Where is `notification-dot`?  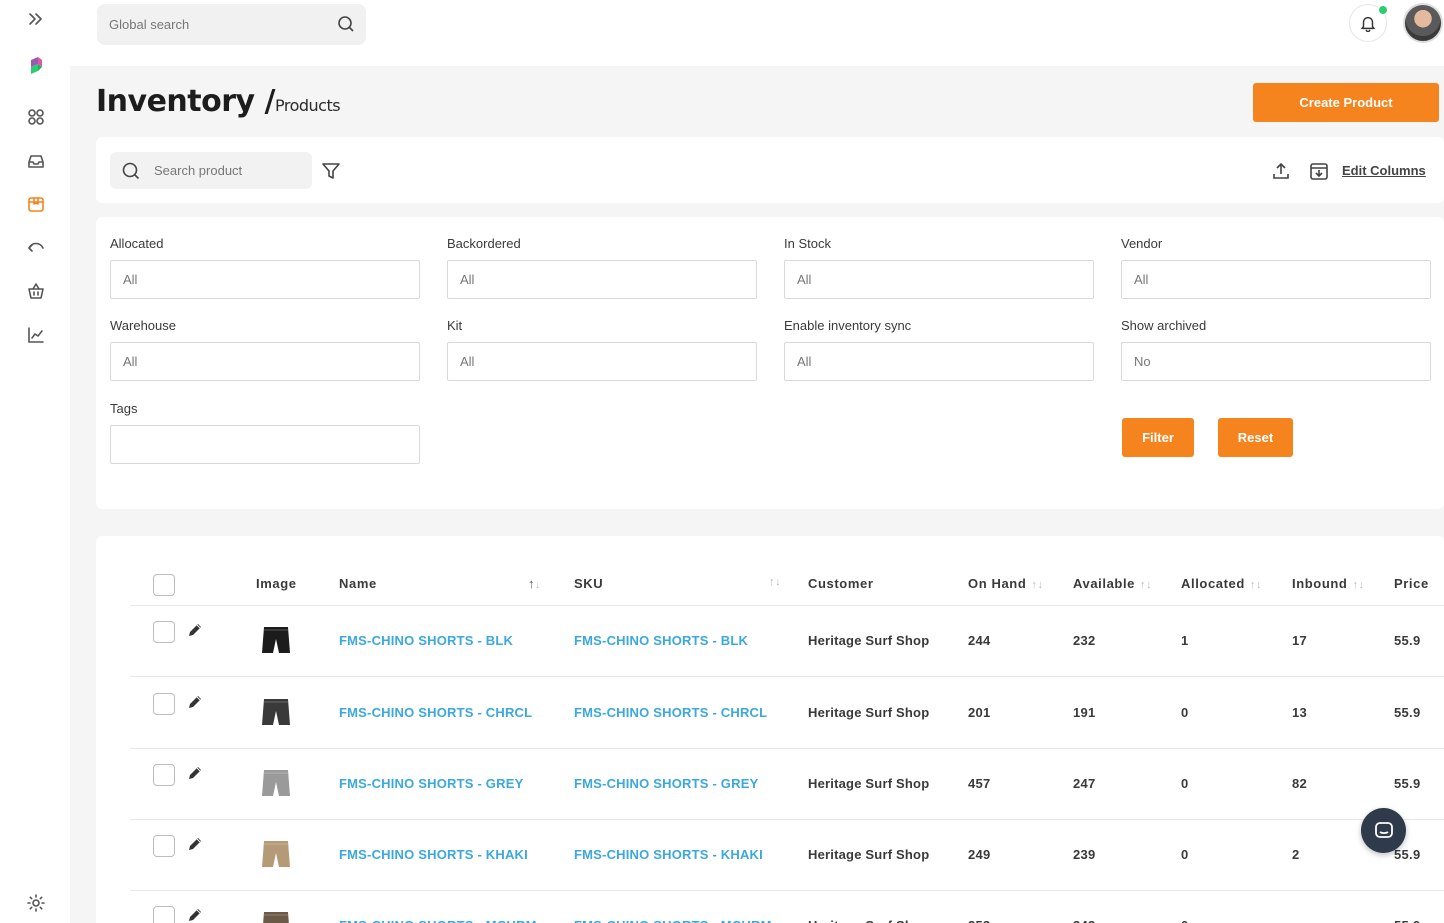 notification-dot is located at coordinates (1383, 10).